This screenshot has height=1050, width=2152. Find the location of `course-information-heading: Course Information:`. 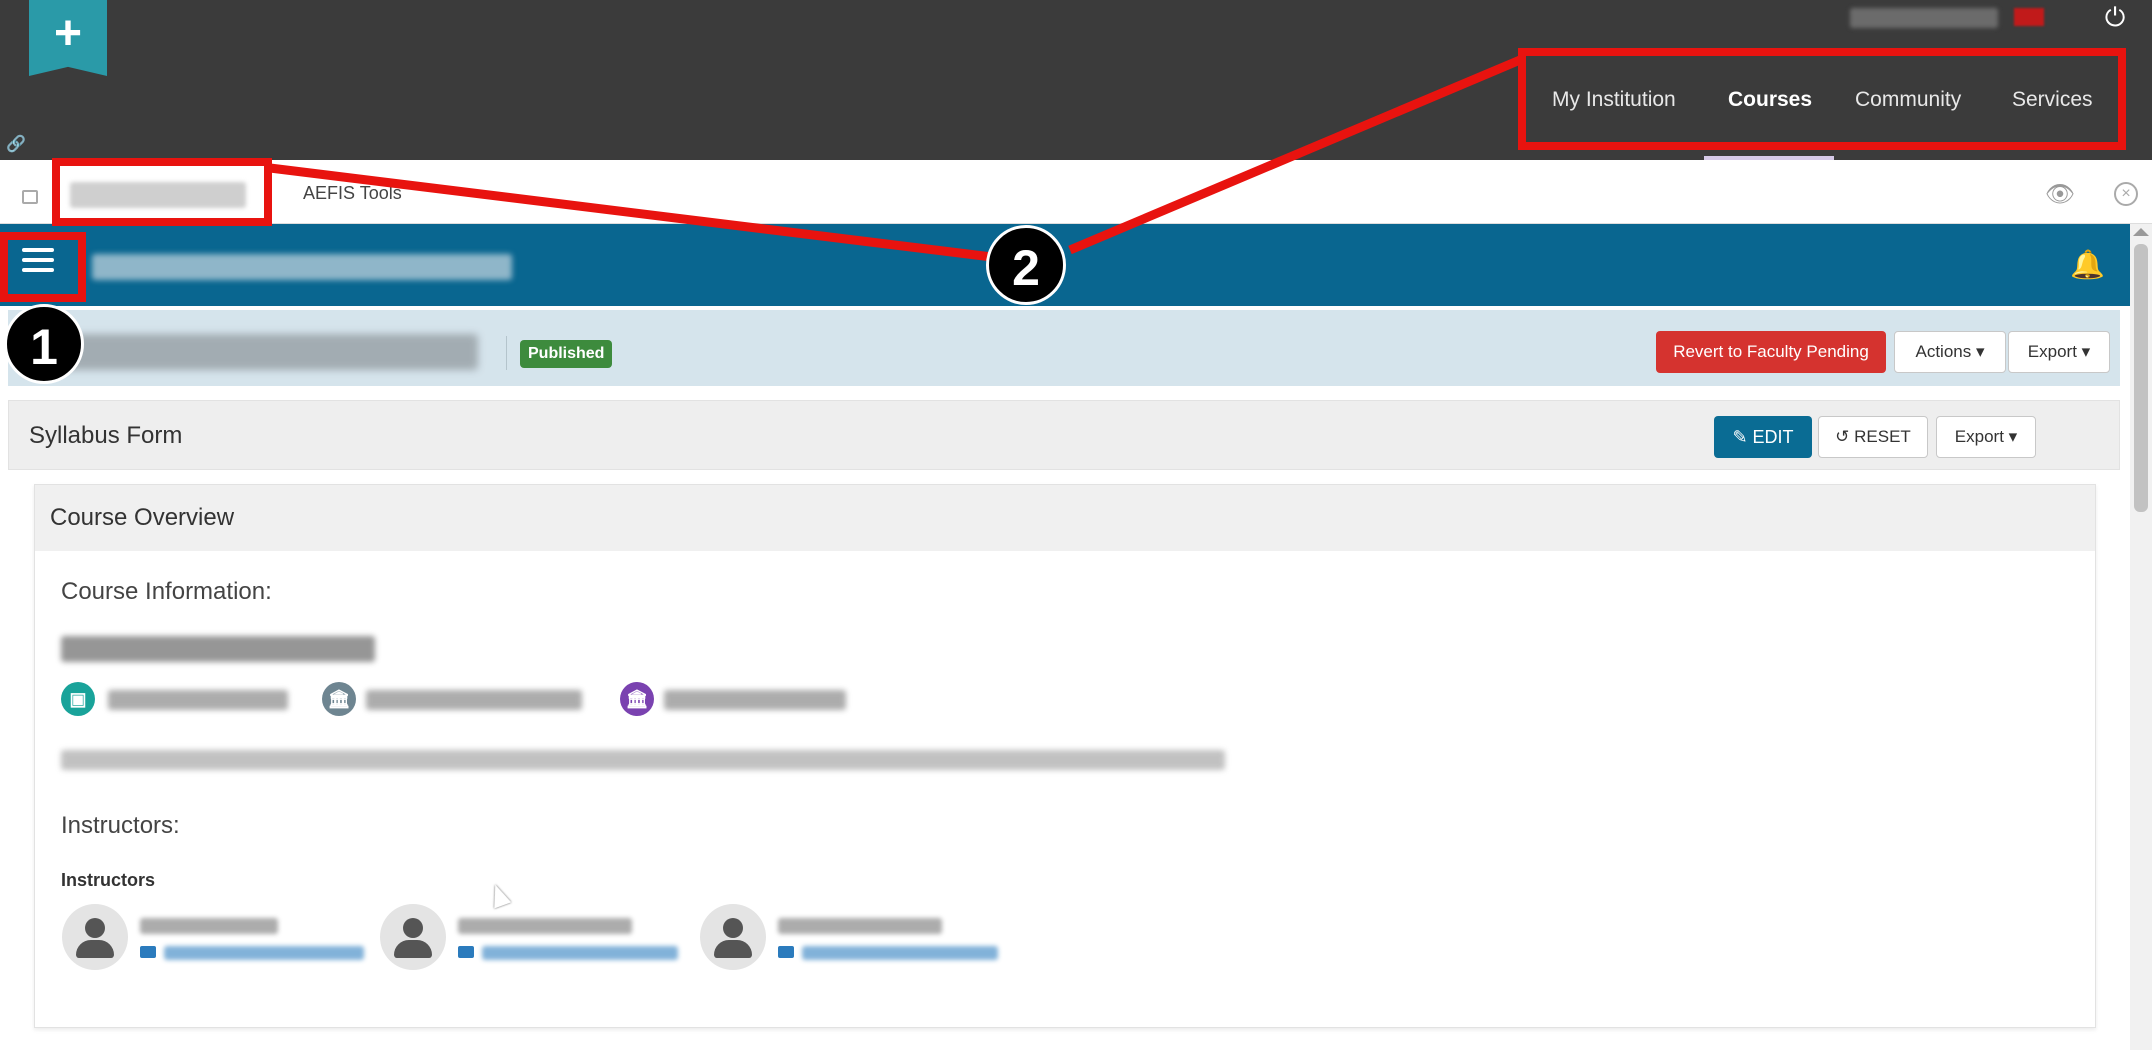

course-information-heading: Course Information: is located at coordinates (166, 591).